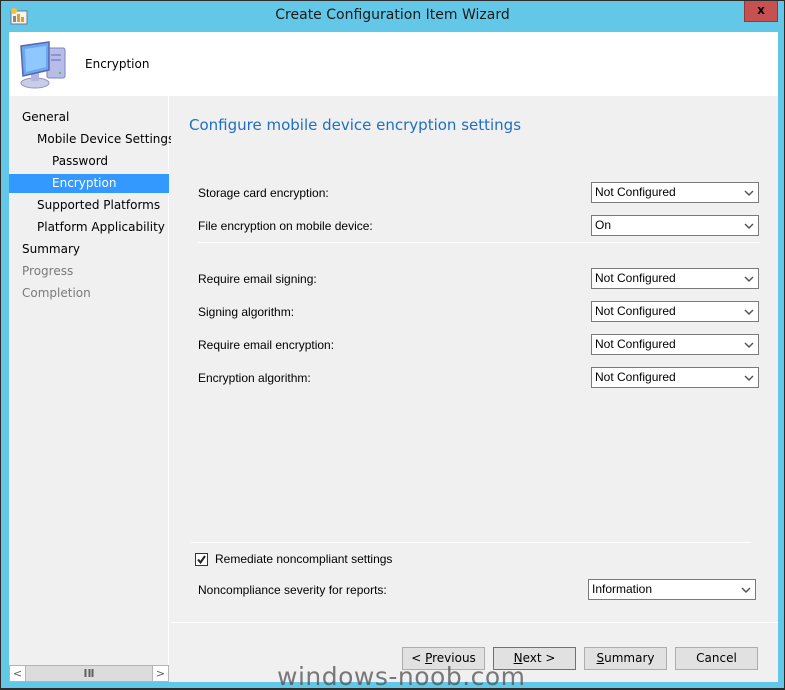 The width and height of the screenshot is (785, 690). Describe the element at coordinates (622, 589) in the screenshot. I see `select-value: Information` at that location.